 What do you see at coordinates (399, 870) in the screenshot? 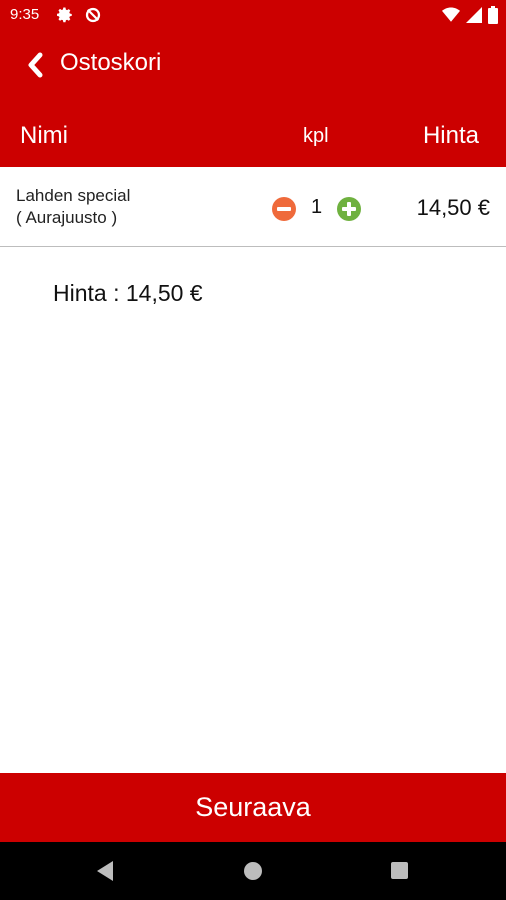
I see `nav-recents-icon` at bounding box center [399, 870].